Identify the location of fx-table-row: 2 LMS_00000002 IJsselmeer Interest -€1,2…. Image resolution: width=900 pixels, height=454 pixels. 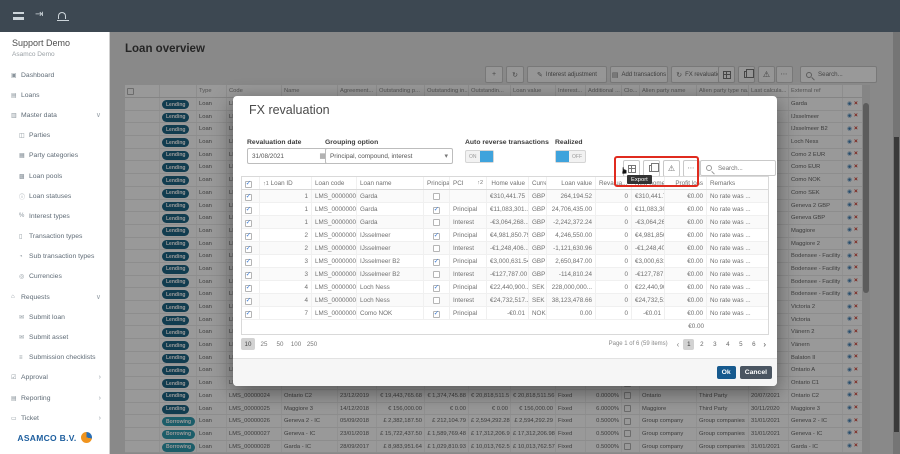
(505, 248).